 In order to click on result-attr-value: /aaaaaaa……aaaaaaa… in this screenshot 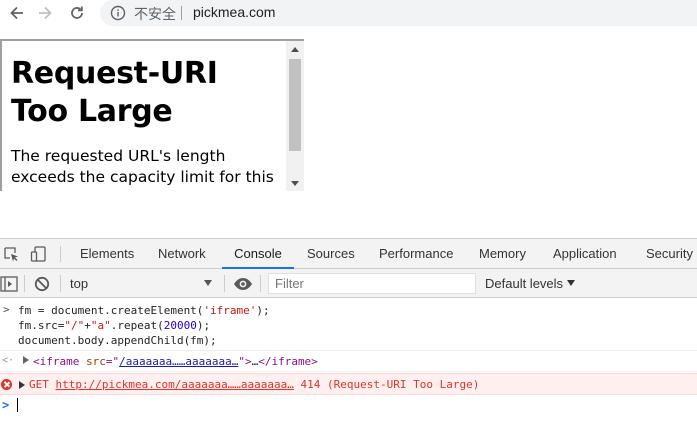, I will do `click(179, 361)`.